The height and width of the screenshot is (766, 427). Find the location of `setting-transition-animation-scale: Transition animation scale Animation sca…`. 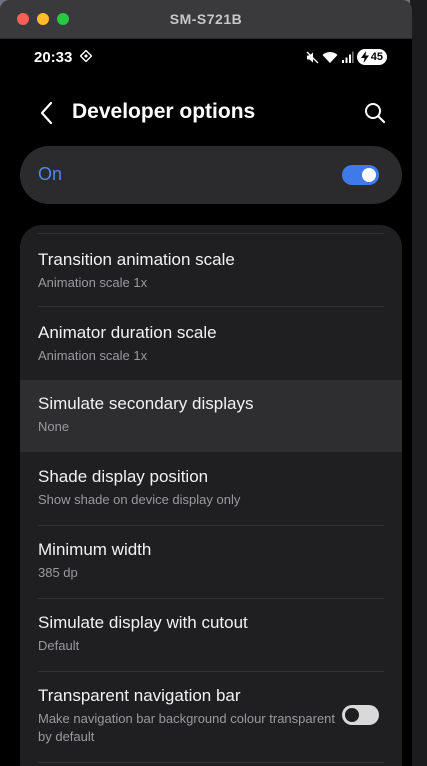

setting-transition-animation-scale: Transition animation scale Animation sca… is located at coordinates (211, 270).